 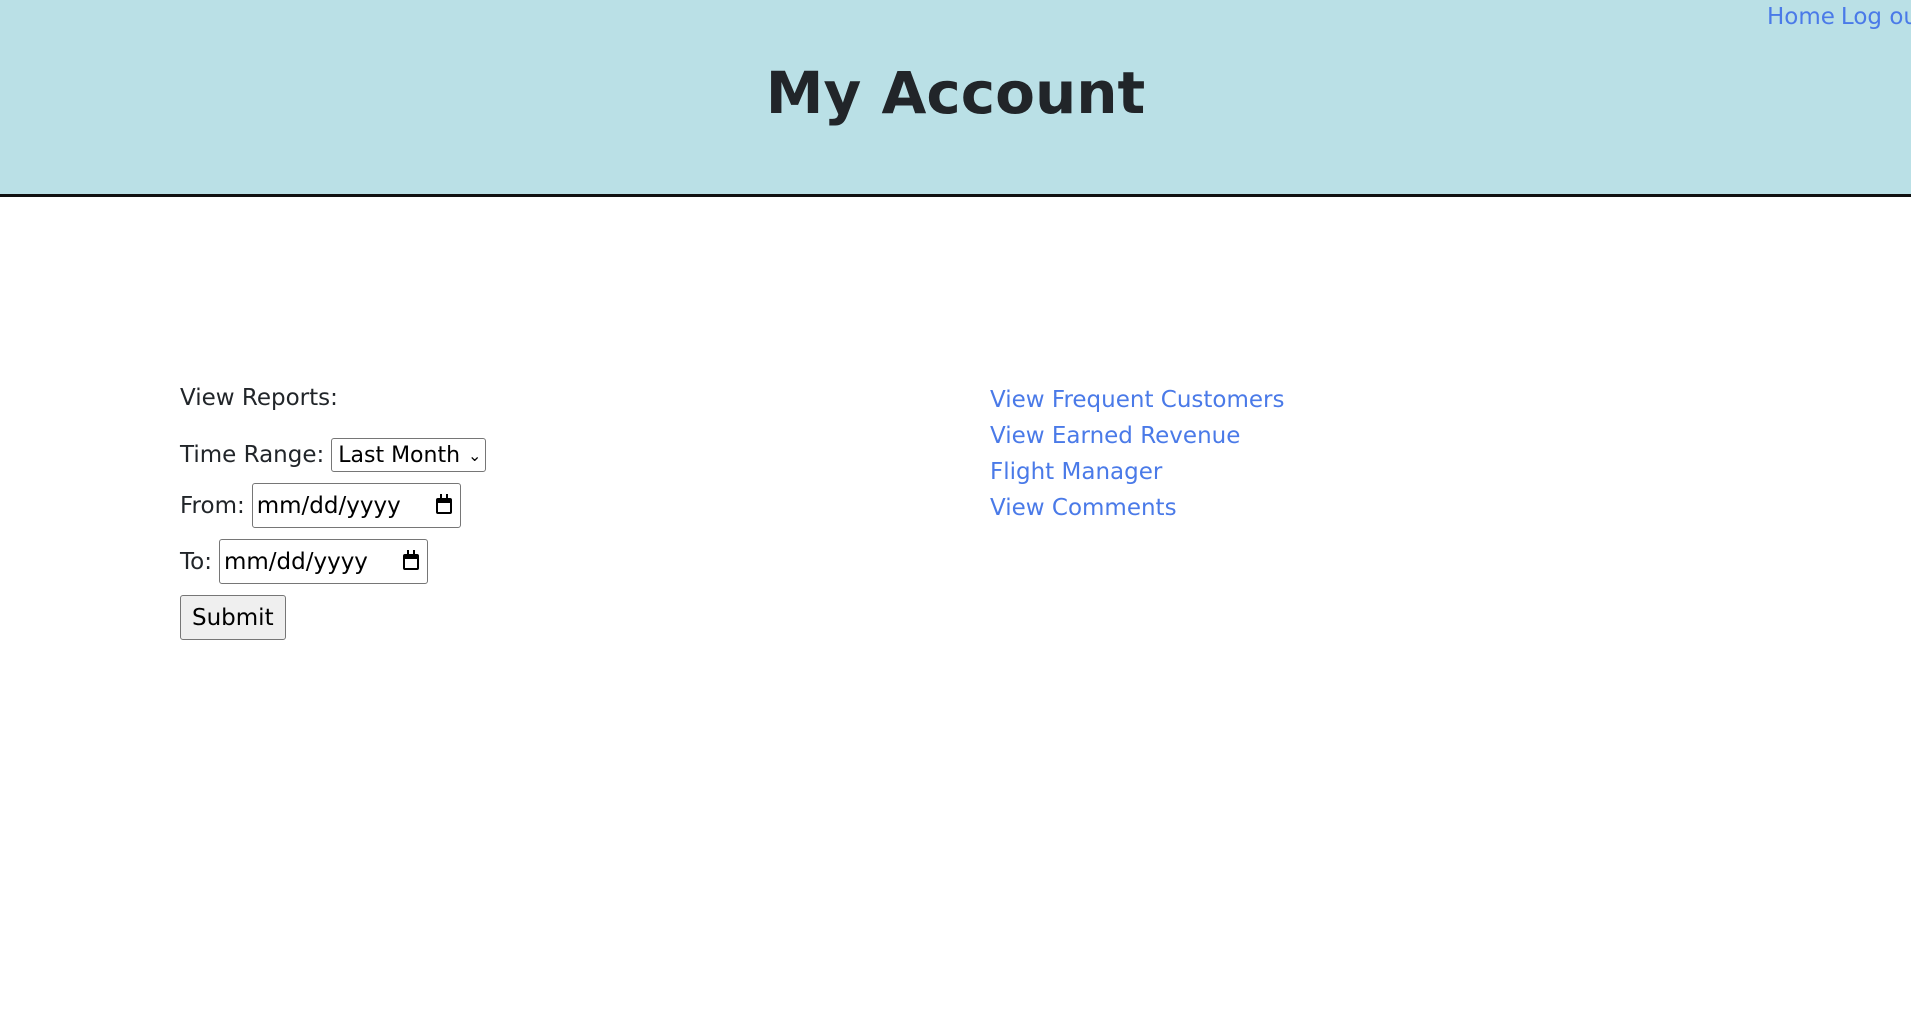 I want to click on to-date-value: mm/dd/yyyy, so click(x=295, y=561).